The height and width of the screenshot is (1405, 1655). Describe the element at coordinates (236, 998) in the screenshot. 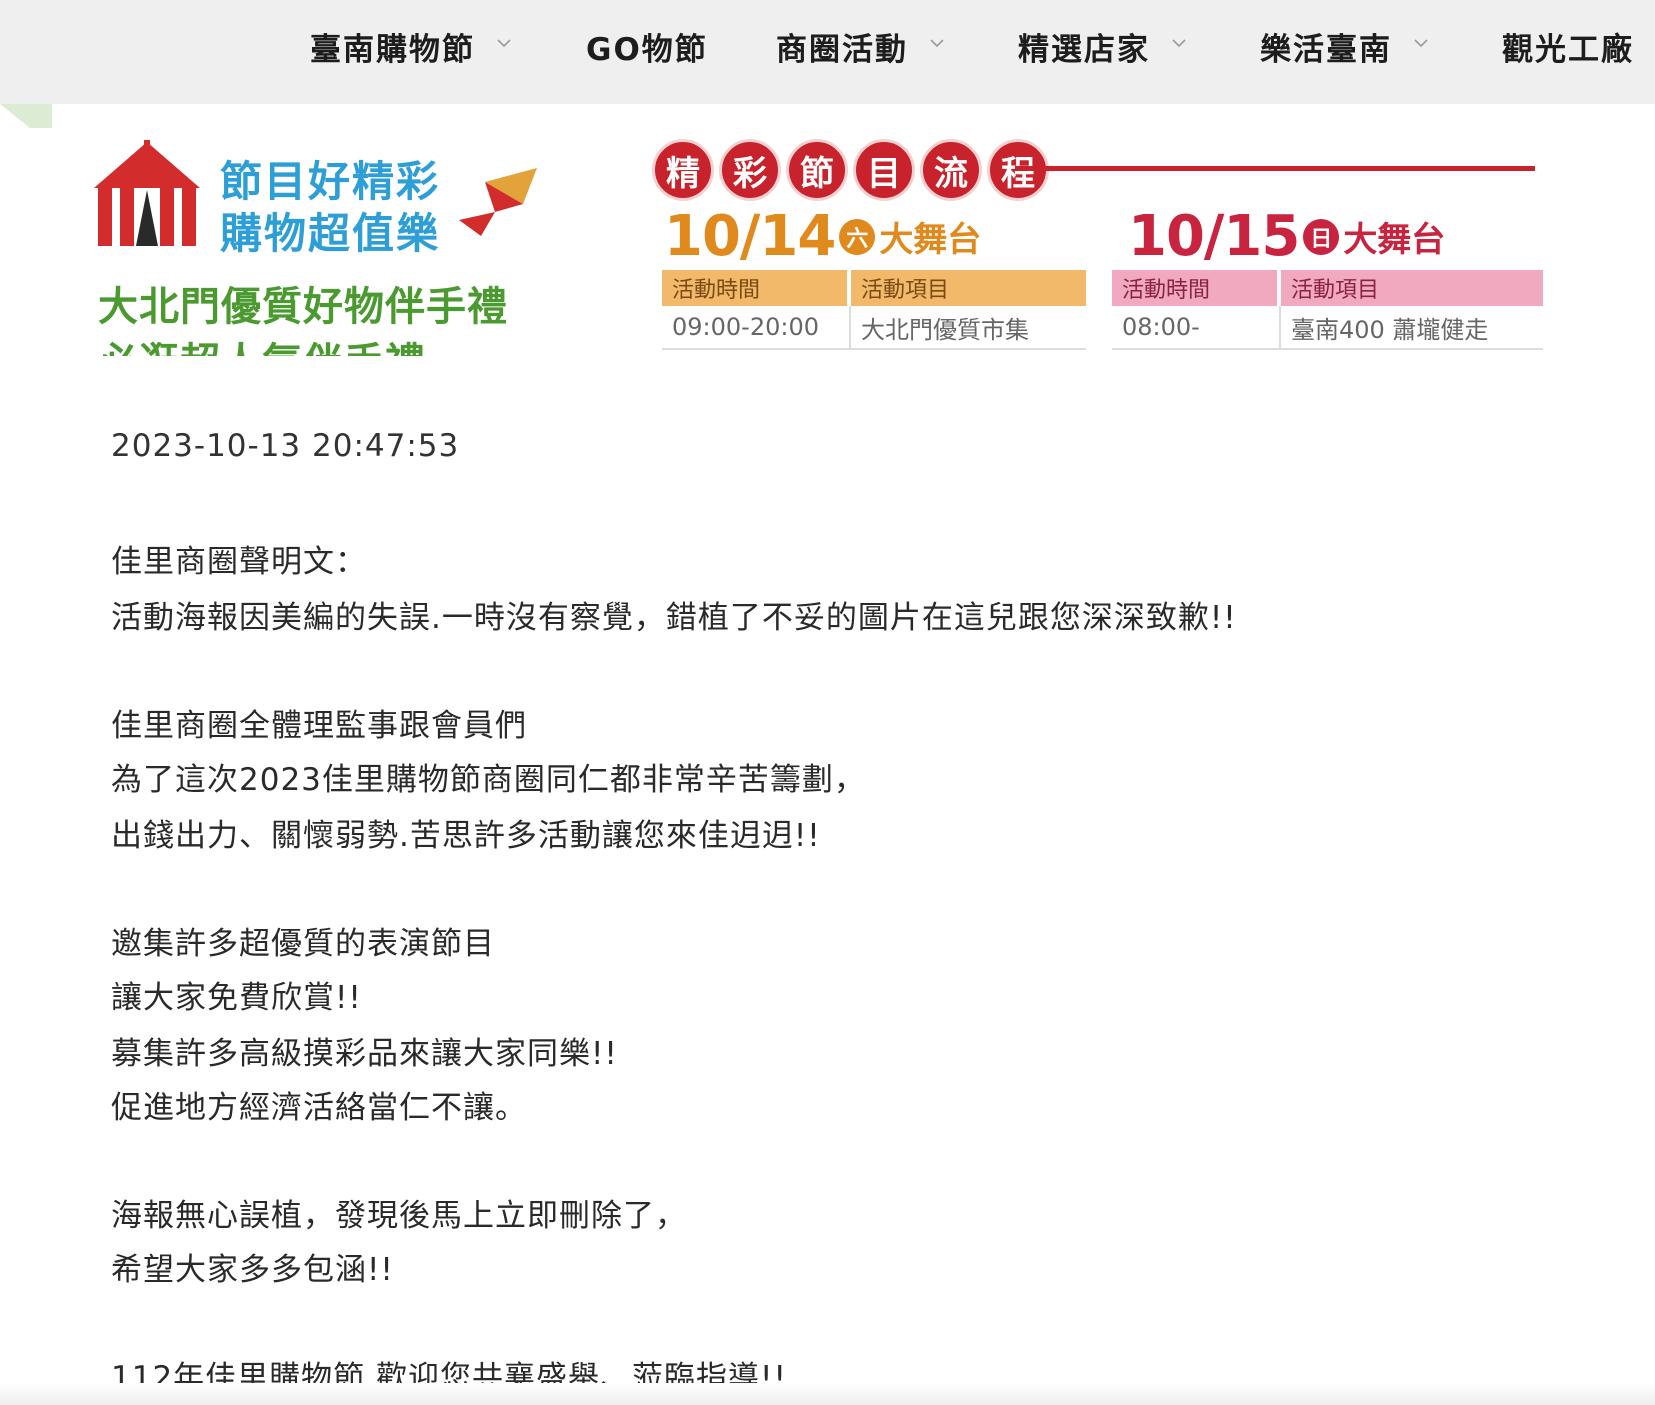

I see `article-line: 讓大家免費欣賞!!` at that location.